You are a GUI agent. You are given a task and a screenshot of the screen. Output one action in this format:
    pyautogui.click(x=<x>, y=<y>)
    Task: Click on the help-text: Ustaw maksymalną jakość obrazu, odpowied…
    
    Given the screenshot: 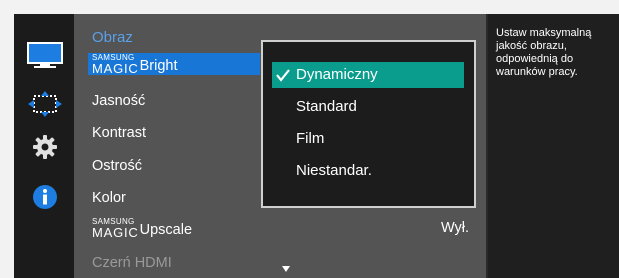 What is the action you would take?
    pyautogui.click(x=544, y=52)
    